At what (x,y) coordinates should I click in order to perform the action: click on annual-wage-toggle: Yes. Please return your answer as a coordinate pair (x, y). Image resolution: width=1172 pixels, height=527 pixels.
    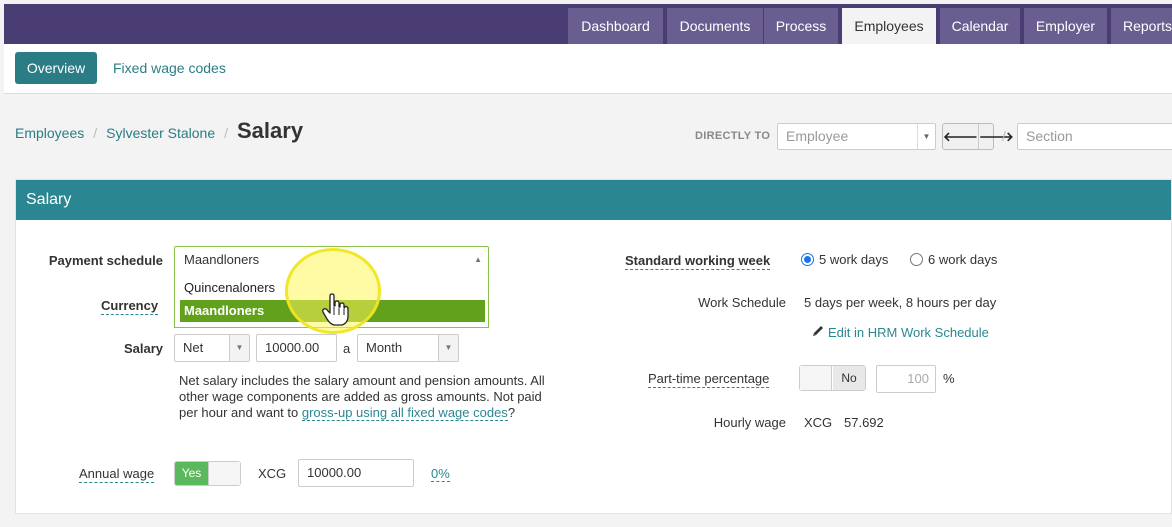
    Looking at the image, I should click on (207, 473).